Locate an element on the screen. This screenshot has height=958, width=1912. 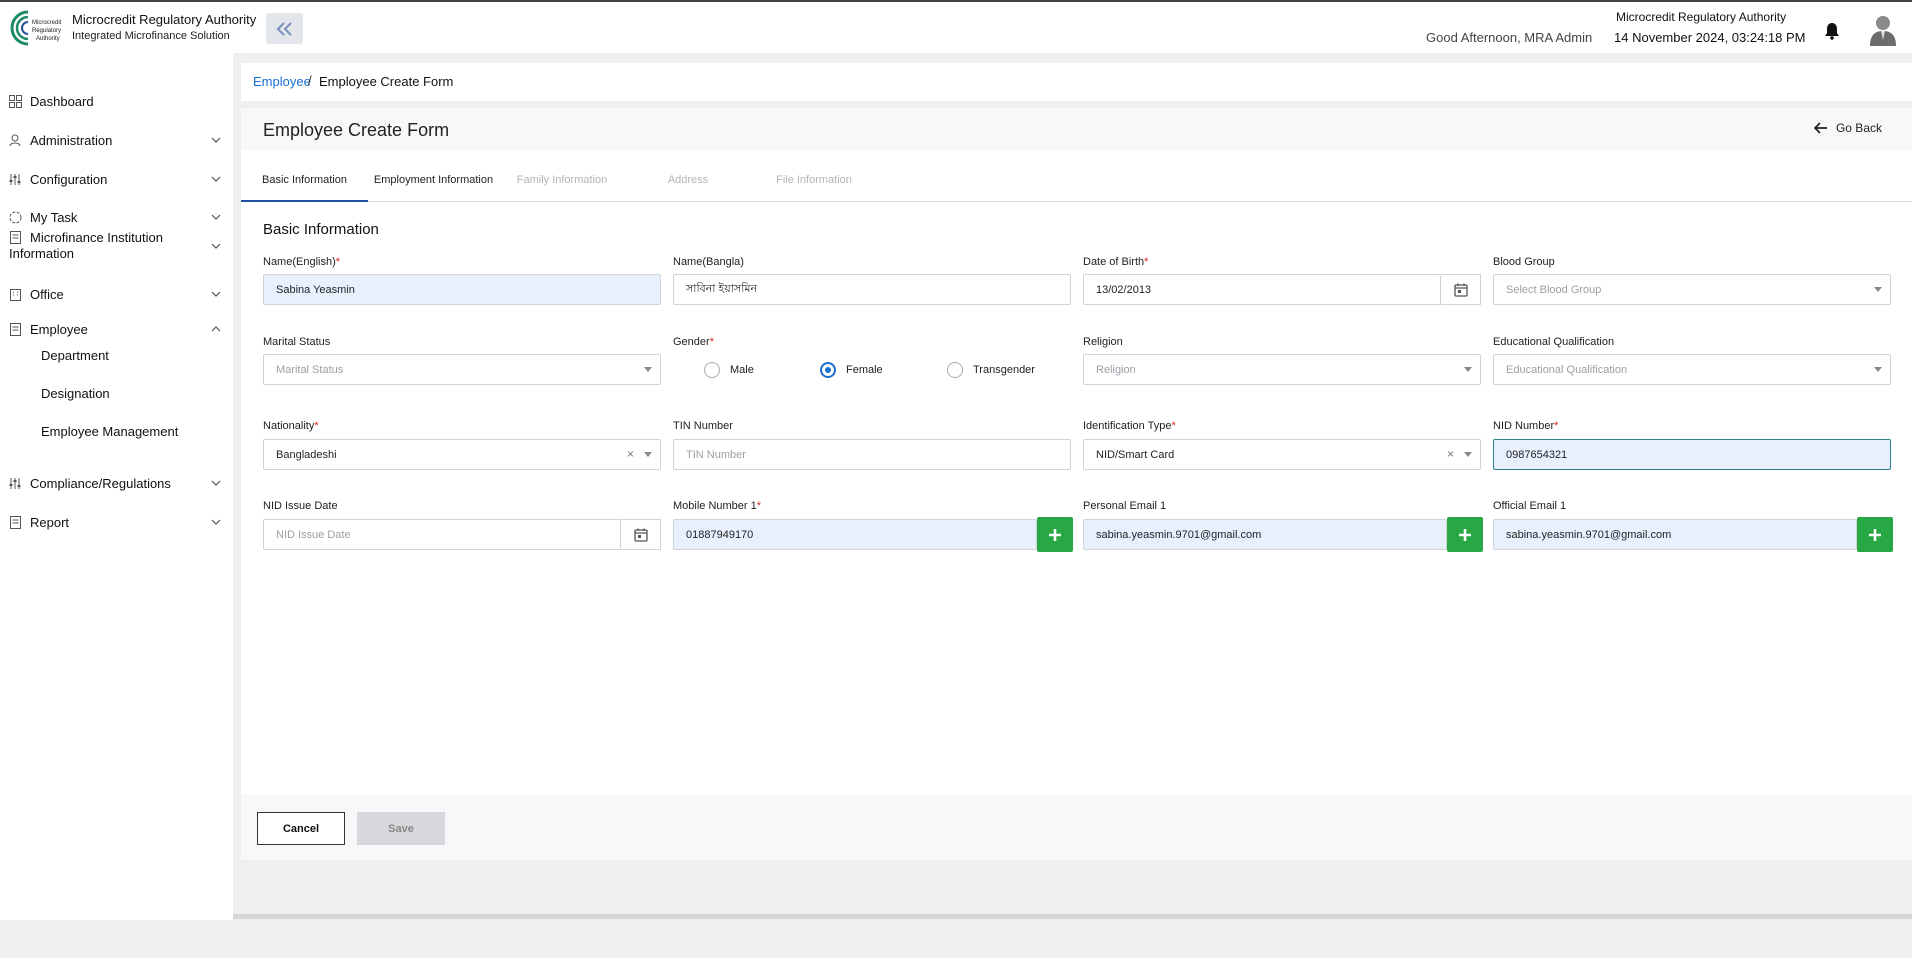
greeting-text: Good Afternoon, MRA Admin is located at coordinates (1509, 37).